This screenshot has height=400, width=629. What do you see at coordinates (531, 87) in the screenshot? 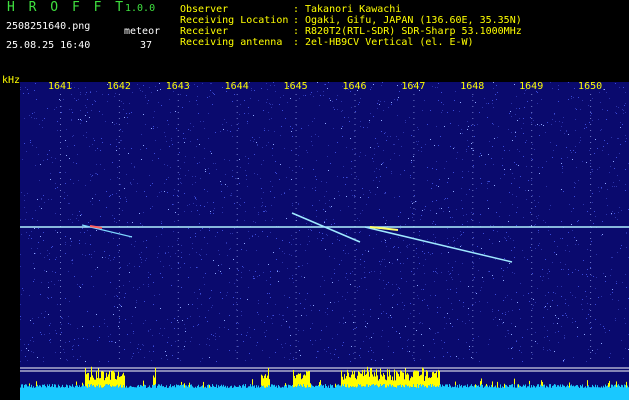
I see `time-tick-label: 1649` at bounding box center [531, 87].